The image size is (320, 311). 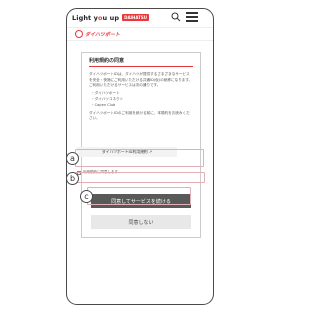 What do you see at coordinates (140, 177) in the screenshot?
I see `callout-box-b` at bounding box center [140, 177].